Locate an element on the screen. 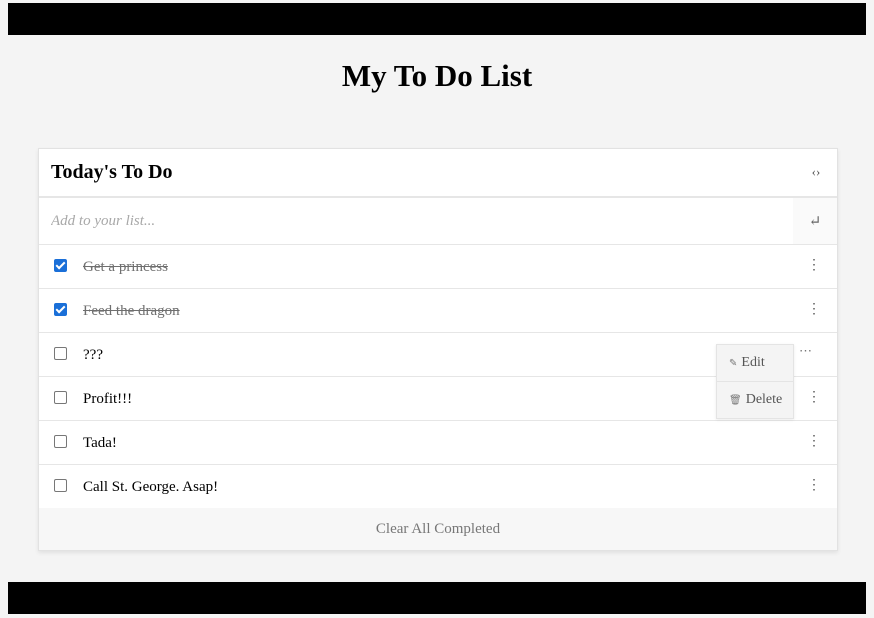 Image resolution: width=874 pixels, height=618 pixels. enter-icon: ↵ is located at coordinates (815, 221).